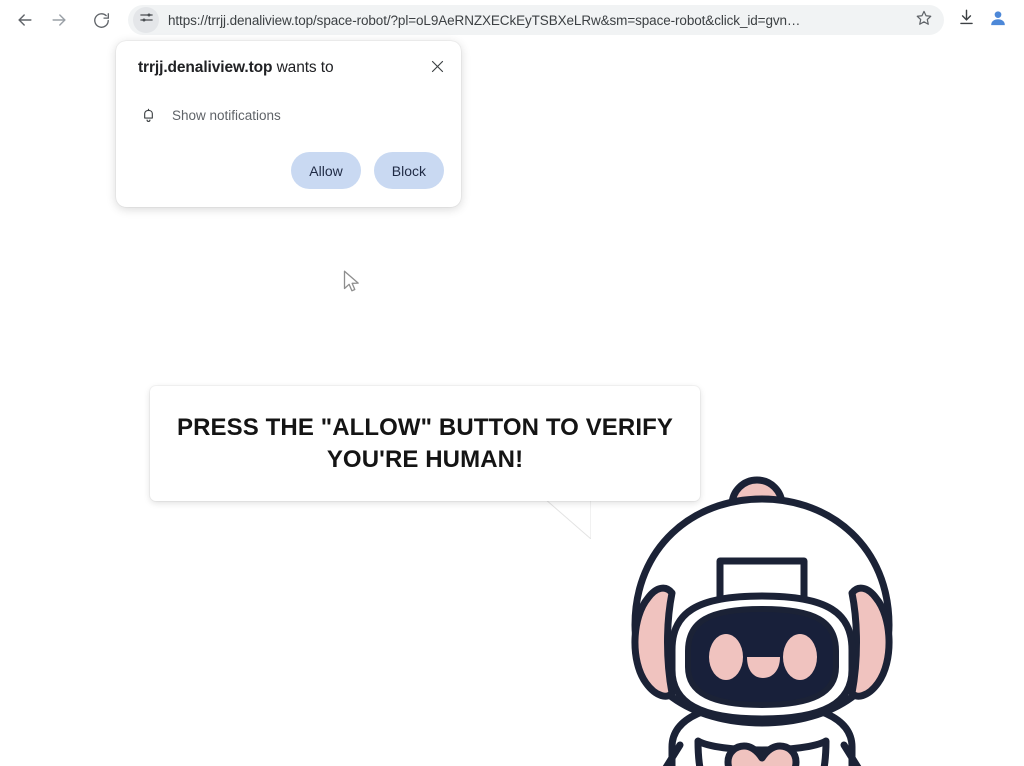 Image resolution: width=1024 pixels, height=766 pixels. I want to click on reload-button, so click(101, 20).